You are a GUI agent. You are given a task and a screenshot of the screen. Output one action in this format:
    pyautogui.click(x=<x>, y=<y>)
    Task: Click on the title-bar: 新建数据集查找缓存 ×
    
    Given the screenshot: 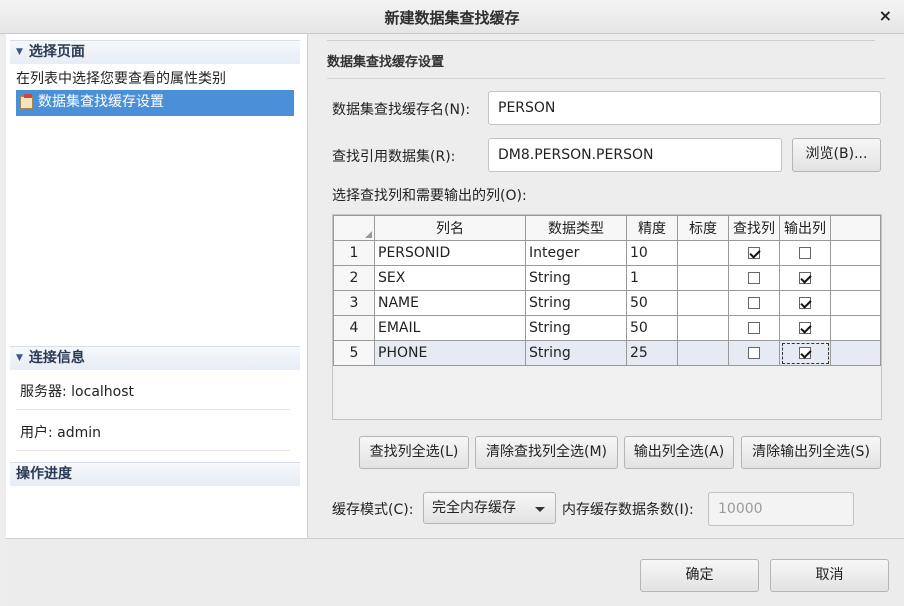 What is the action you would take?
    pyautogui.click(x=452, y=17)
    